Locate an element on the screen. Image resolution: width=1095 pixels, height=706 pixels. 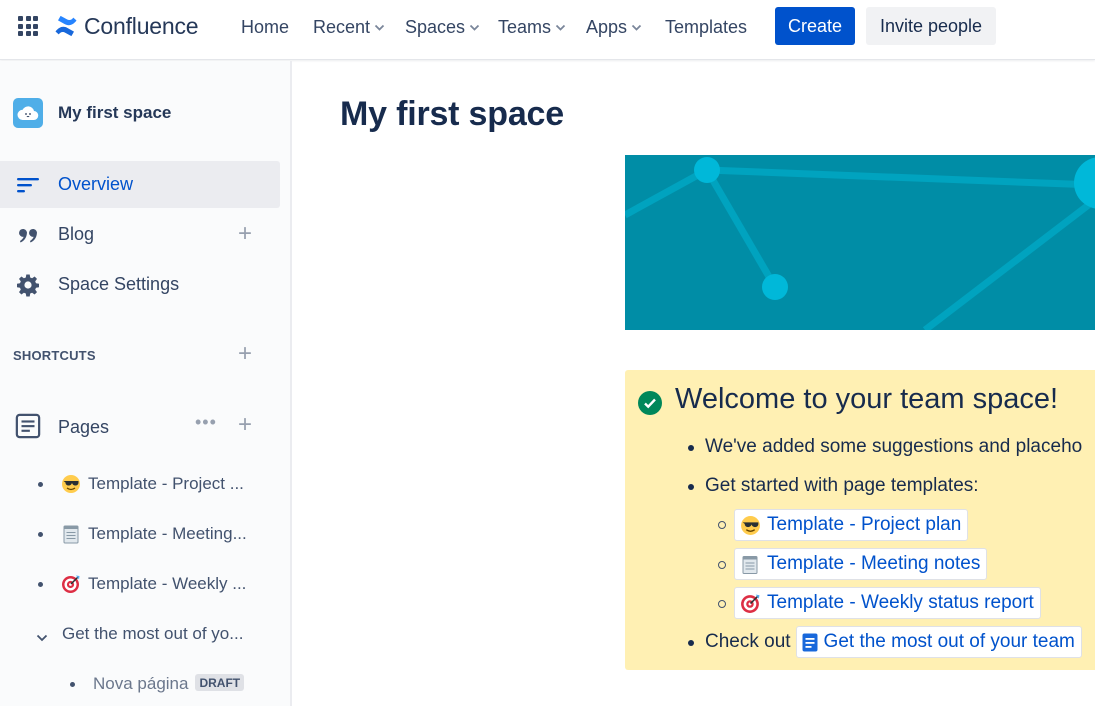
nav-home-label: Home is located at coordinates (265, 26).